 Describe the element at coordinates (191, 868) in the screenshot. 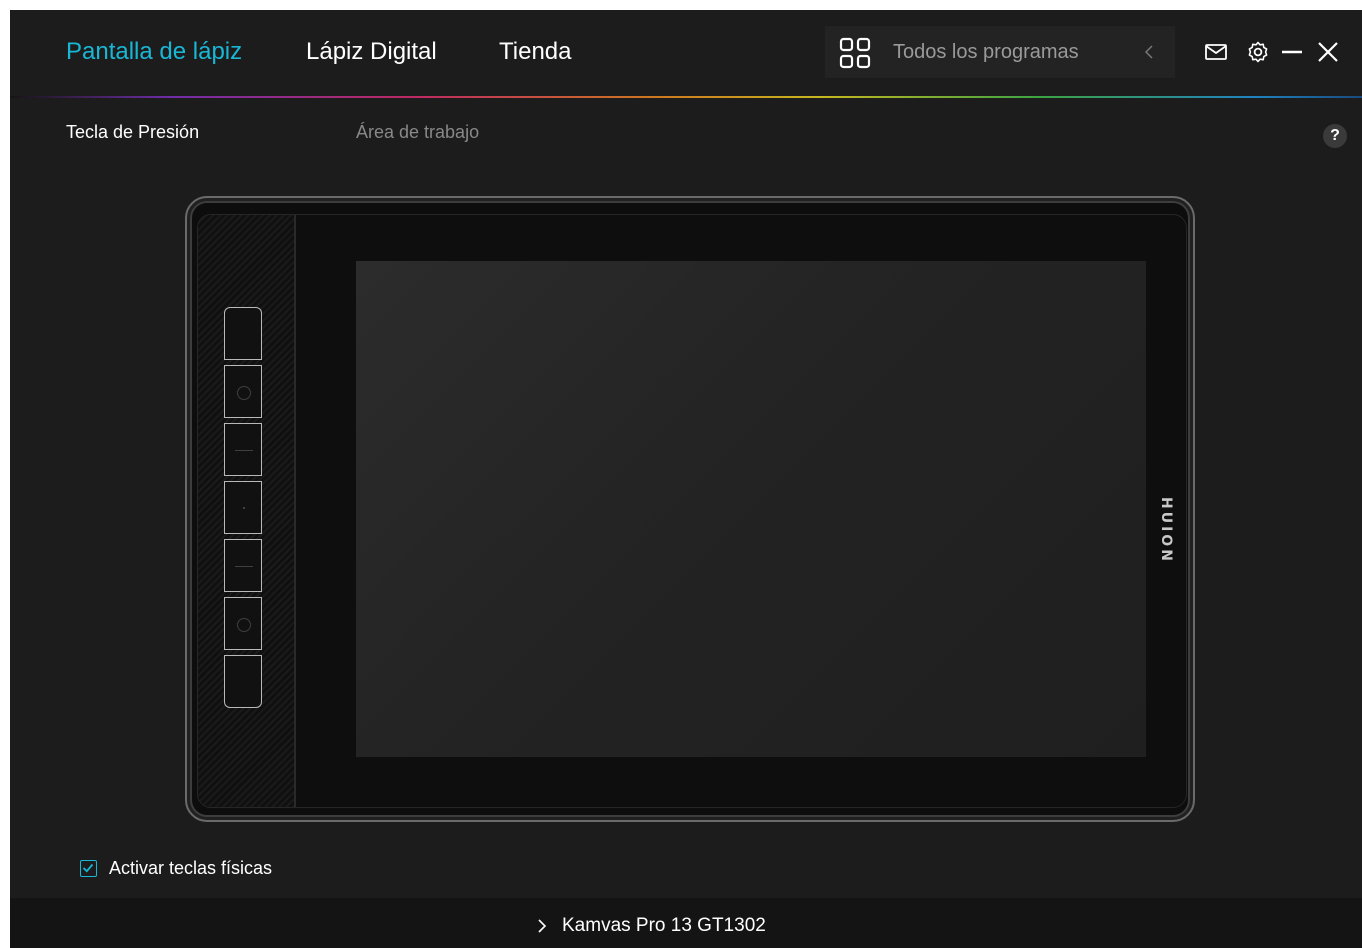

I see `enable-keys-label: Activar teclas físicas` at that location.